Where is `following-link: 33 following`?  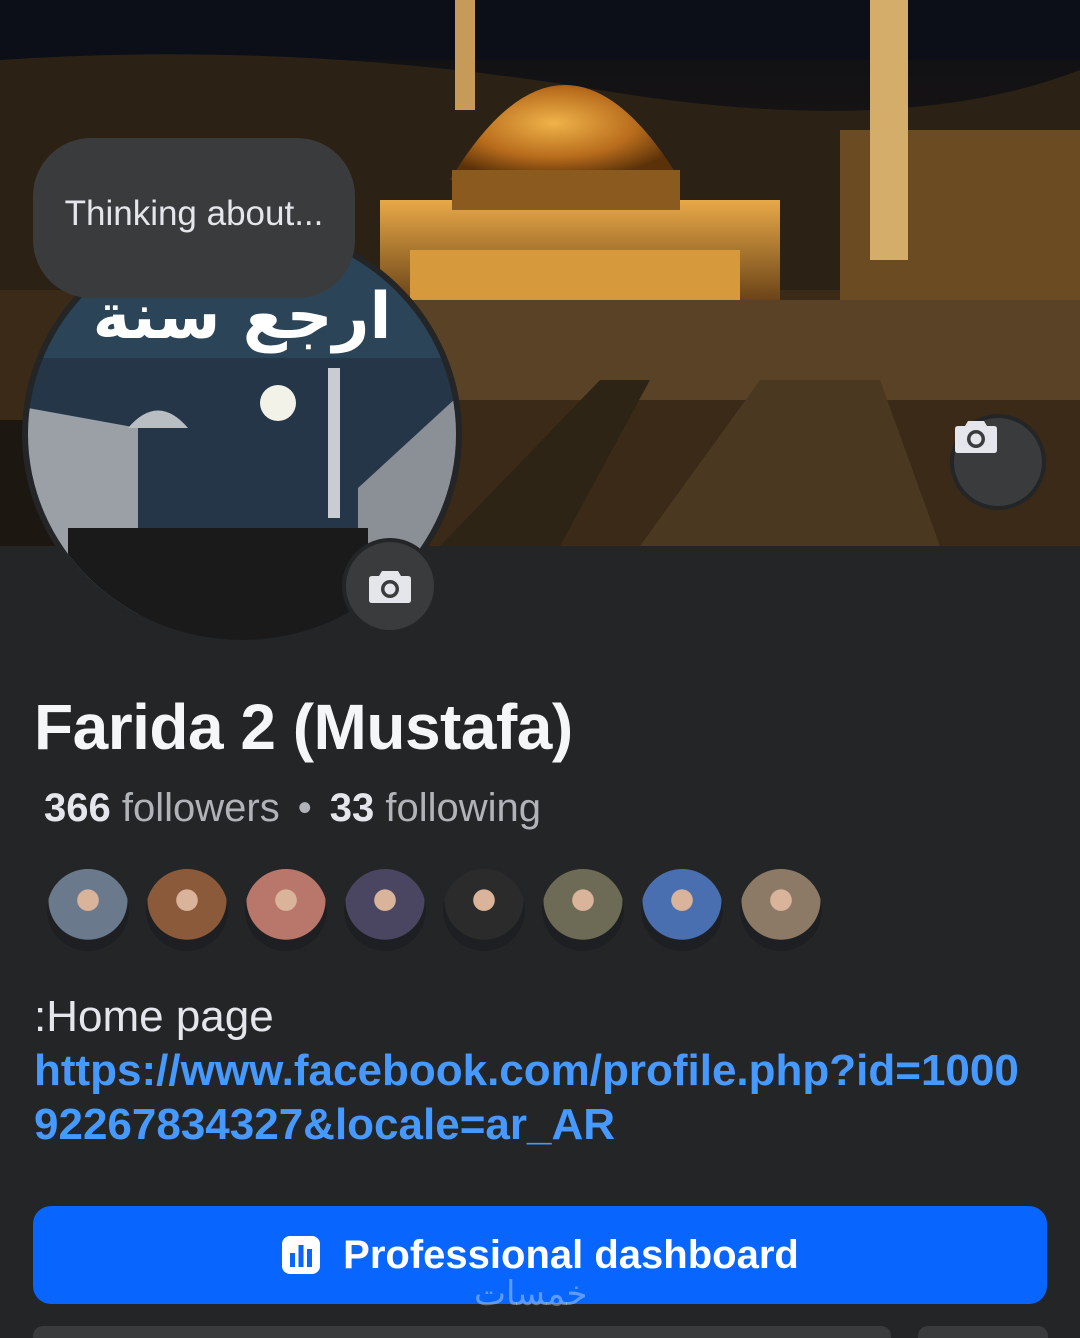
following-link: 33 following is located at coordinates (435, 808).